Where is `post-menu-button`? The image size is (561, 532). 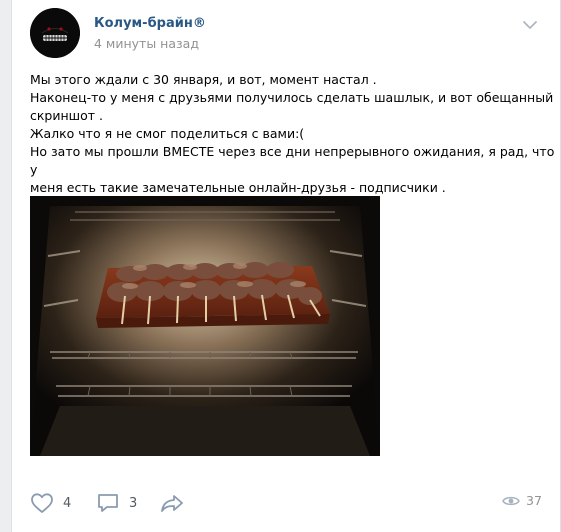
post-menu-button is located at coordinates (530, 25).